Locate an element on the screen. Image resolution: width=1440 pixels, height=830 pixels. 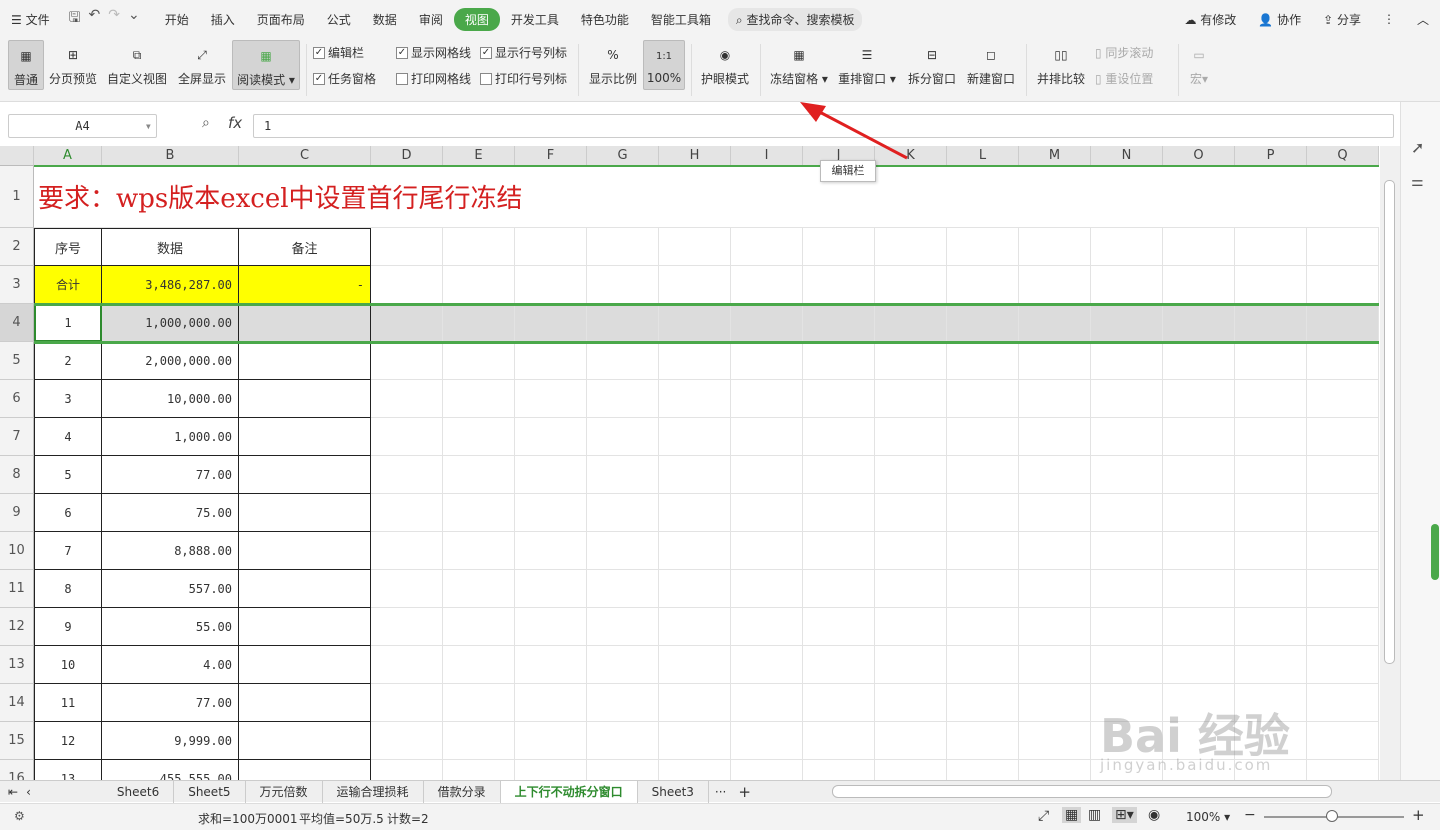
sheet-tab: Sheet5 is located at coordinates (210, 791).